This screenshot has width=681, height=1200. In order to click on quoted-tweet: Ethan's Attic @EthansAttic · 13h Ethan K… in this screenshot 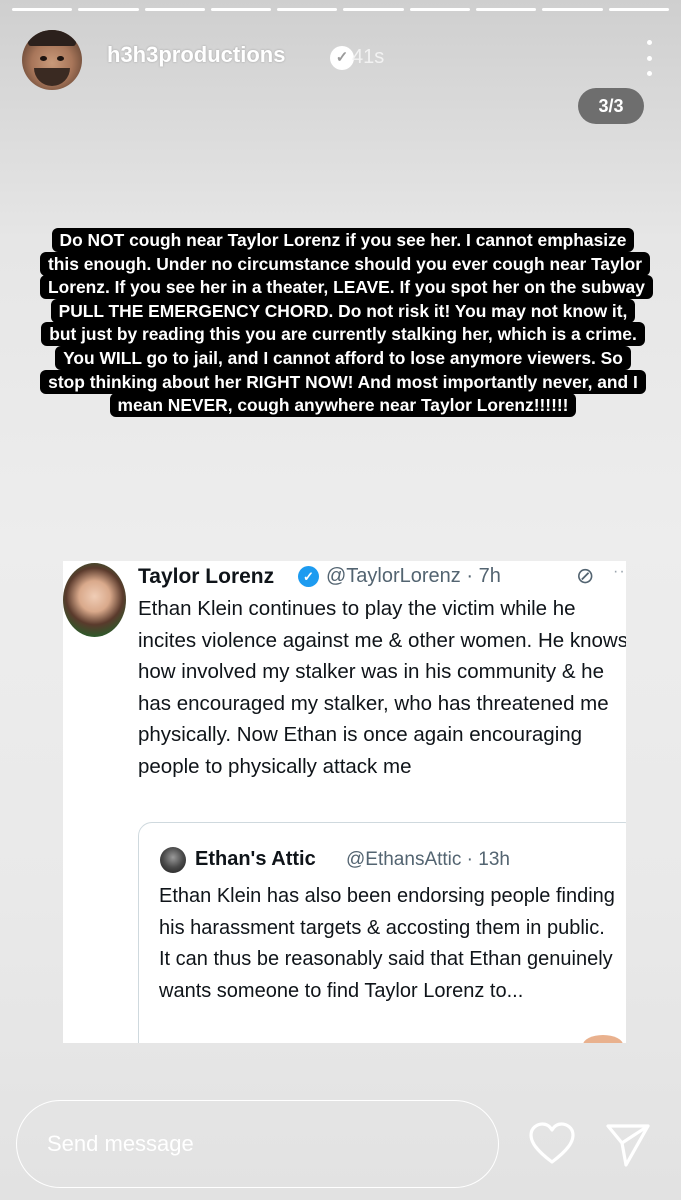, I will do `click(382, 932)`.